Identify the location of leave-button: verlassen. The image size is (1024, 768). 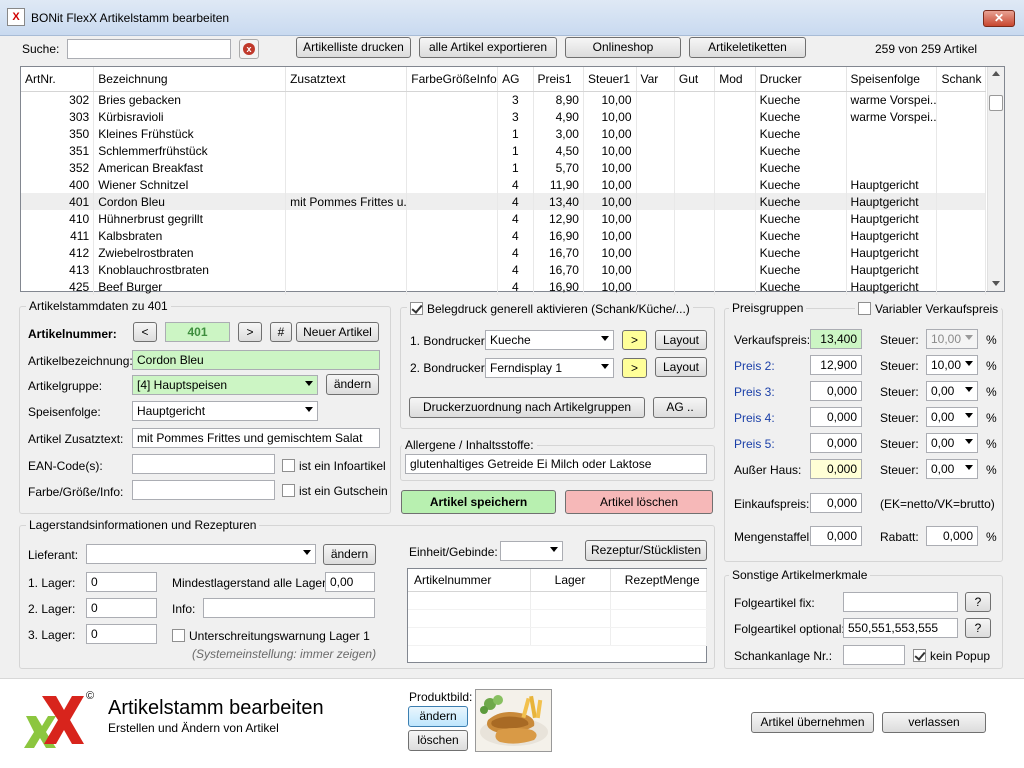
(934, 722).